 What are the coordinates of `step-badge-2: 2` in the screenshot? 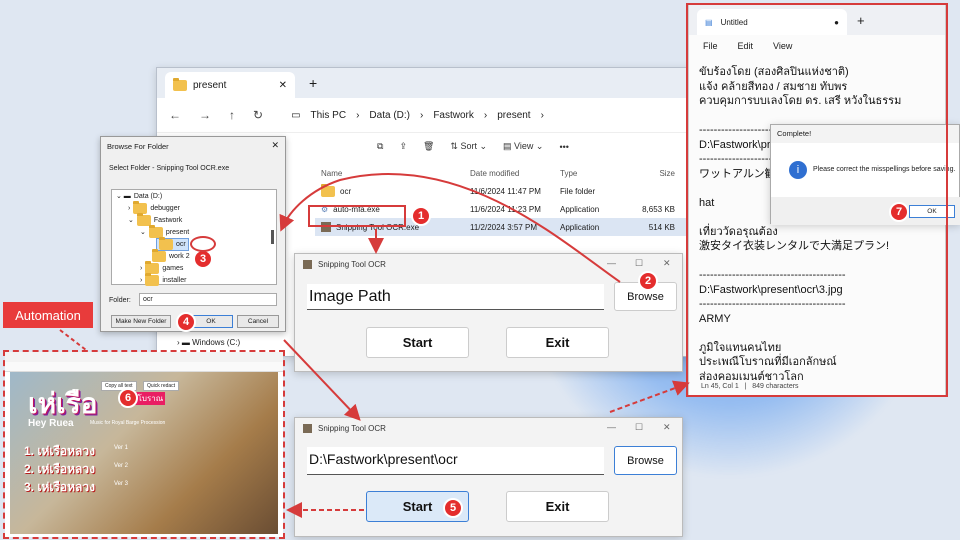 It's located at (648, 281).